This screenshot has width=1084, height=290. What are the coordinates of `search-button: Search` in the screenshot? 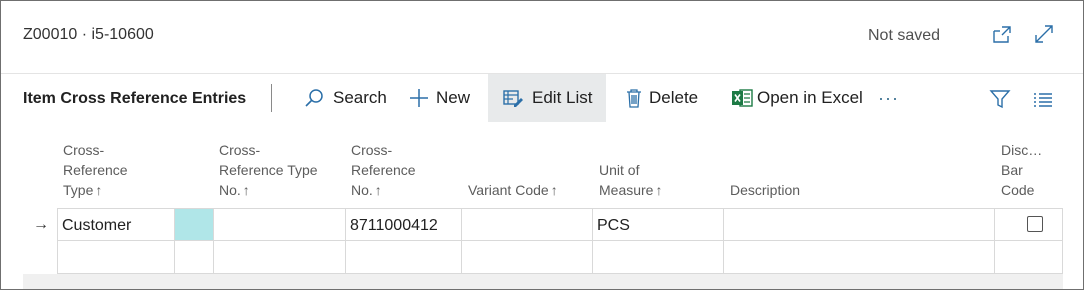 It's located at (345, 98).